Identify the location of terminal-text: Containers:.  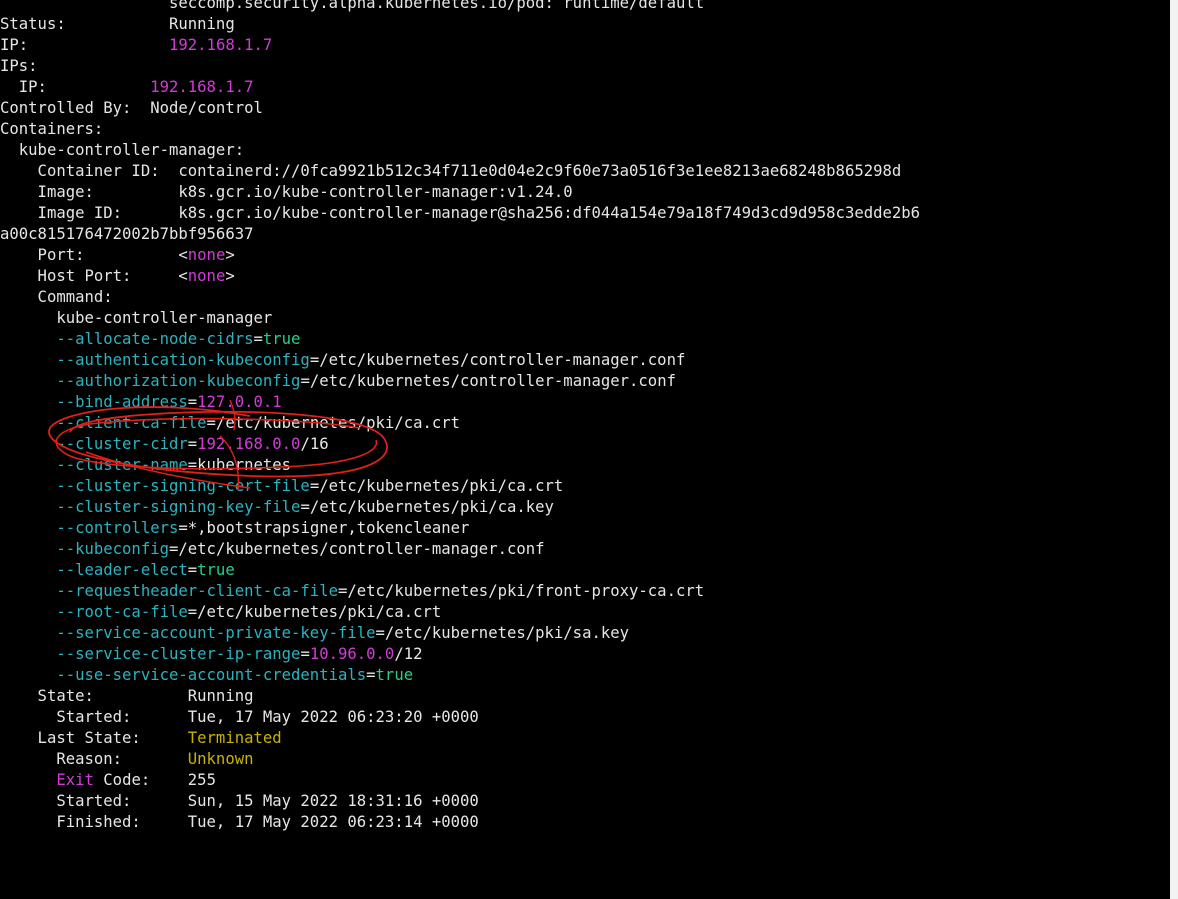
(52, 129).